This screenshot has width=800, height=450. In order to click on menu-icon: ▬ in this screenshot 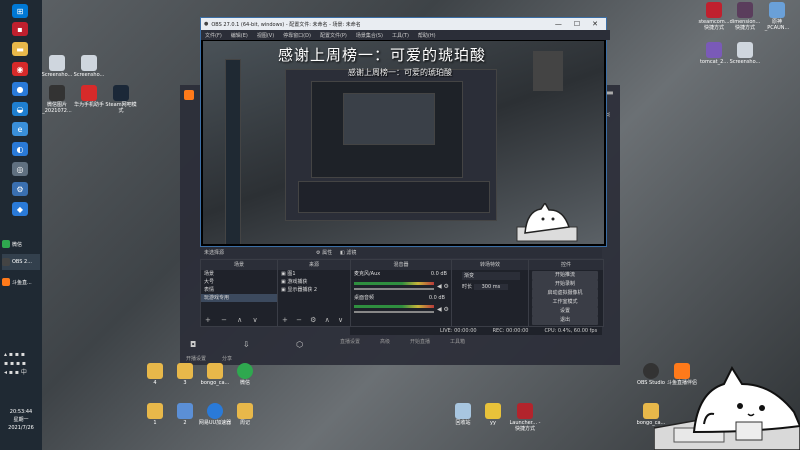, I will do `click(610, 92)`.